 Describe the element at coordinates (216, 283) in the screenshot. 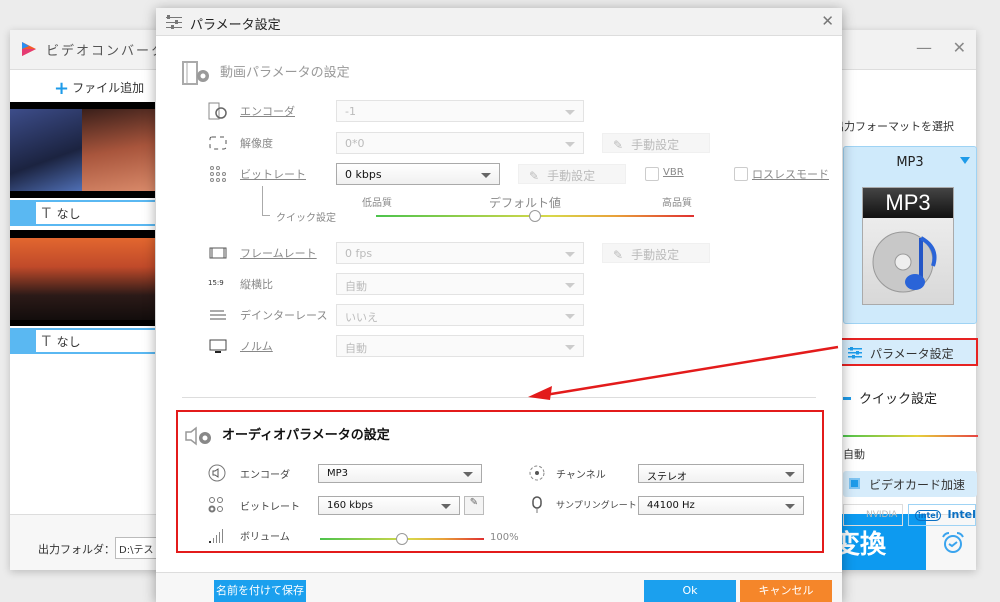

I see `aspect-ratio-icon: 15:9` at that location.